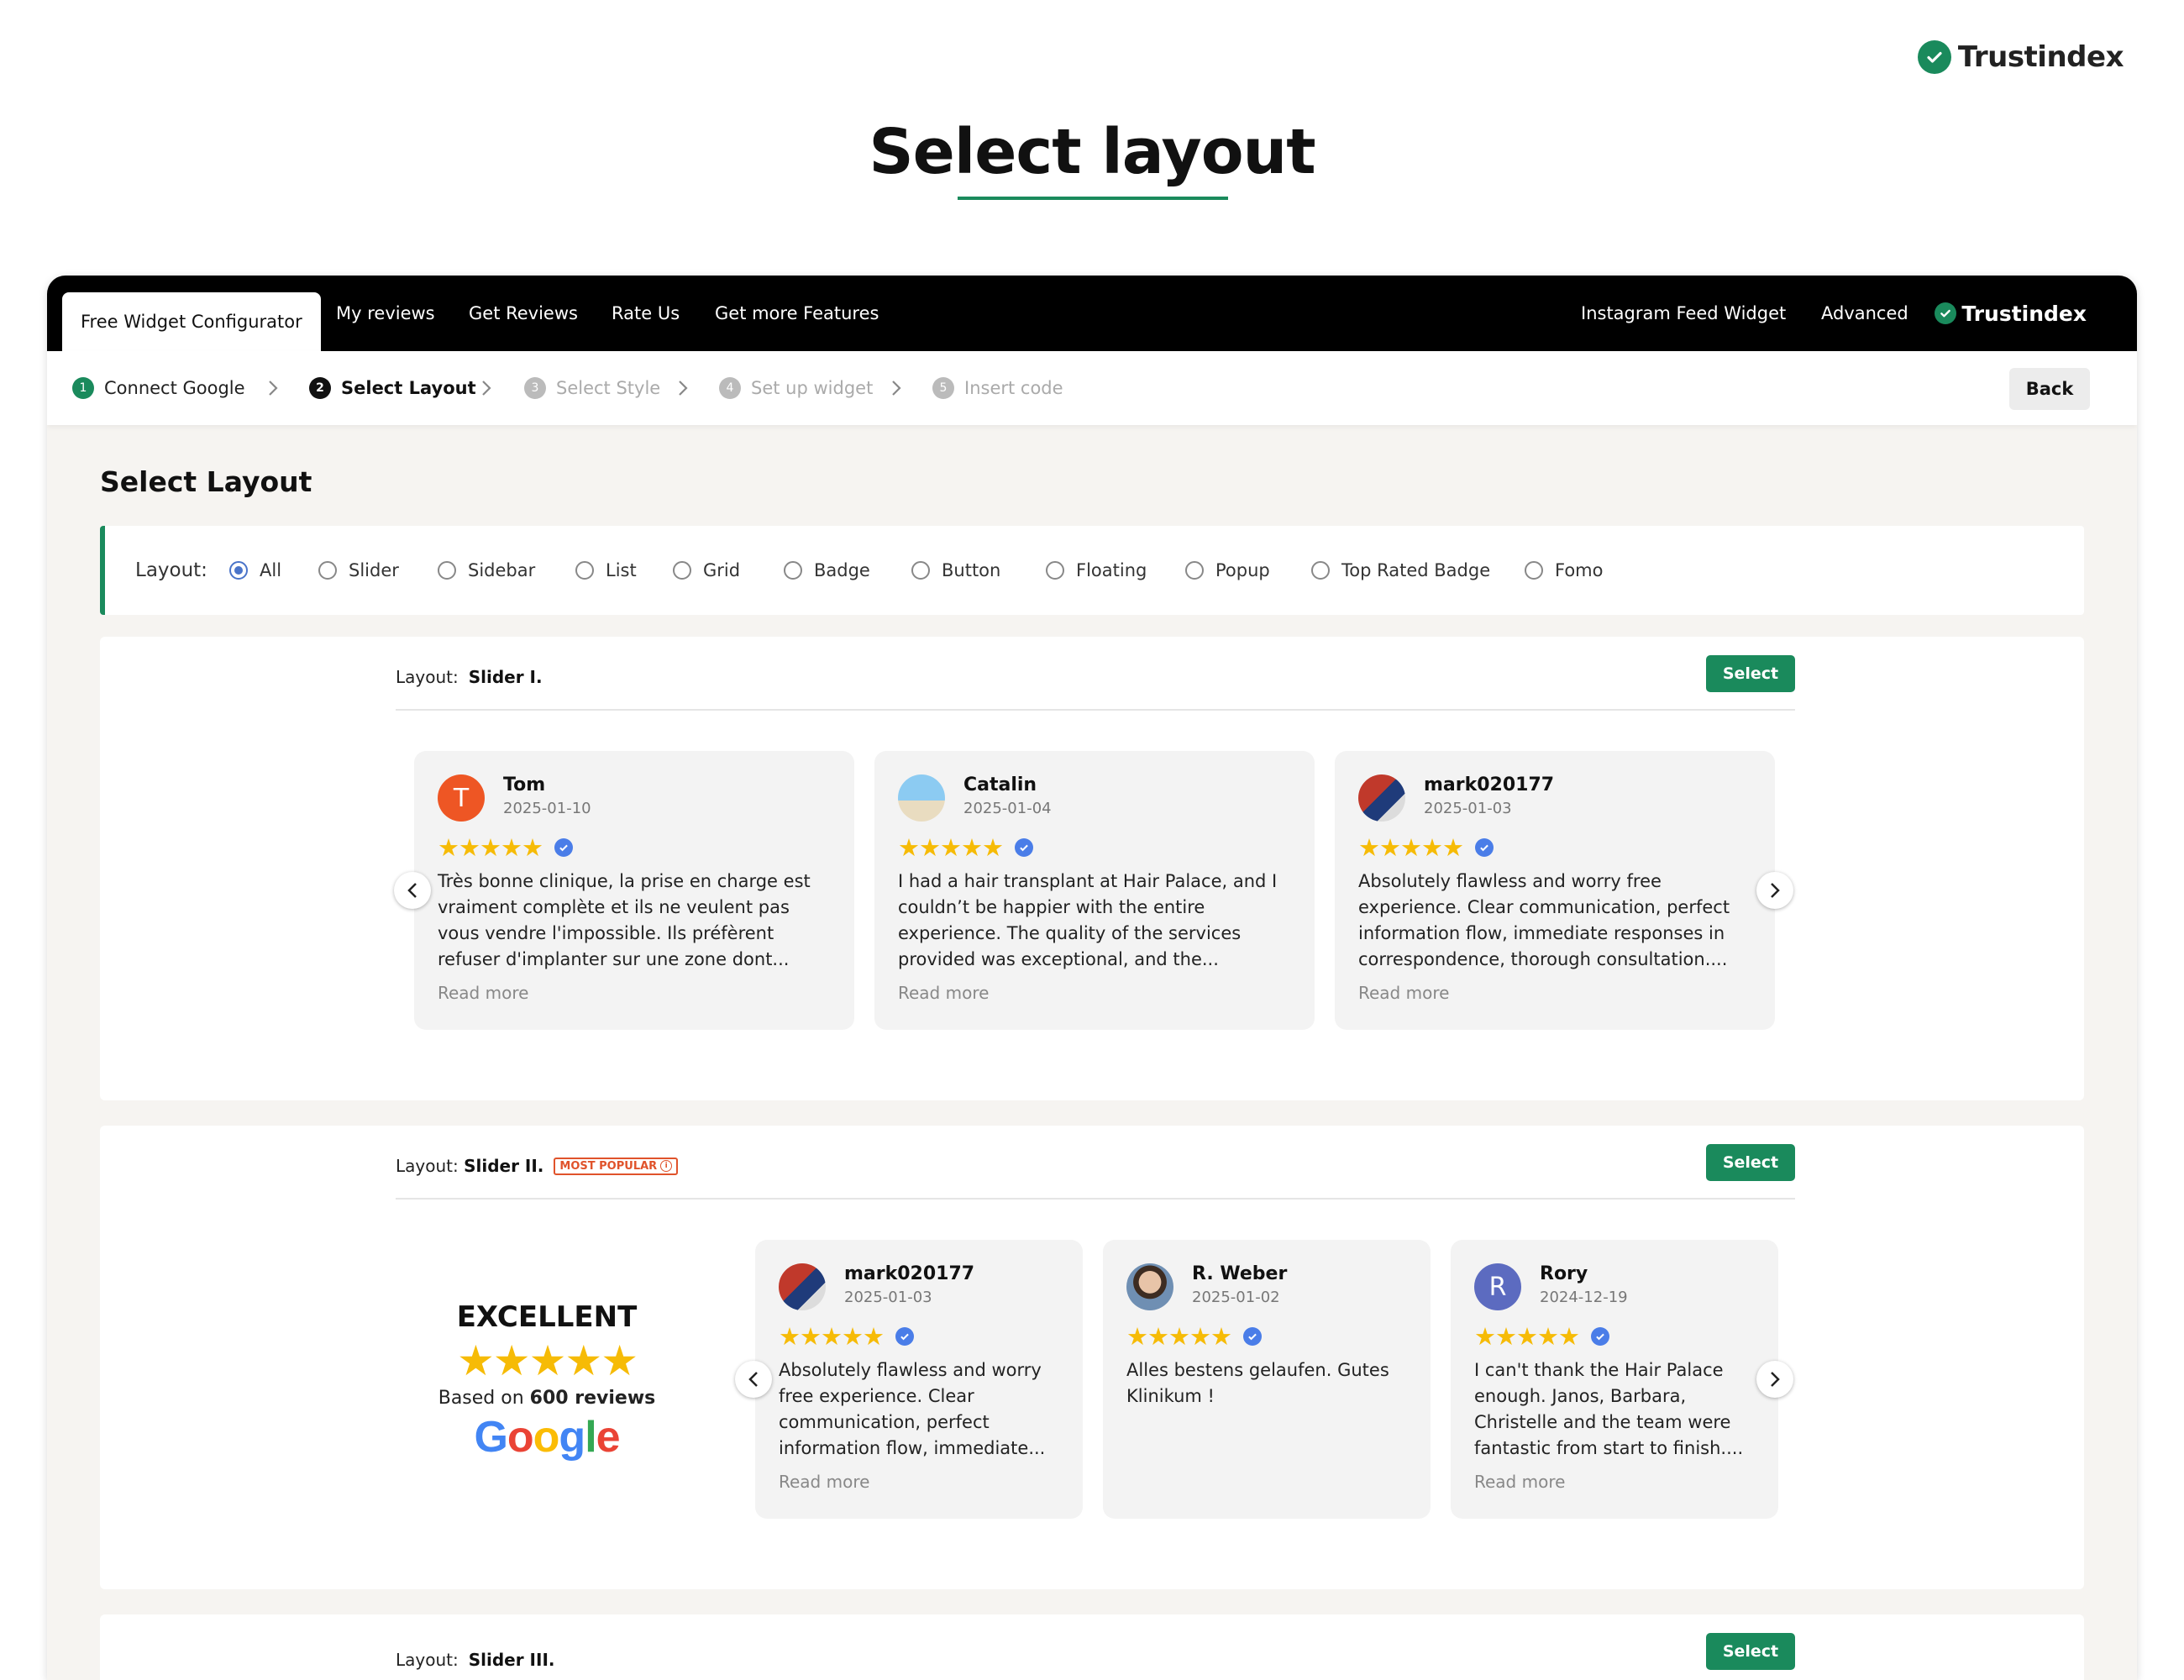  What do you see at coordinates (606, 570) in the screenshot?
I see `filter-list: List` at bounding box center [606, 570].